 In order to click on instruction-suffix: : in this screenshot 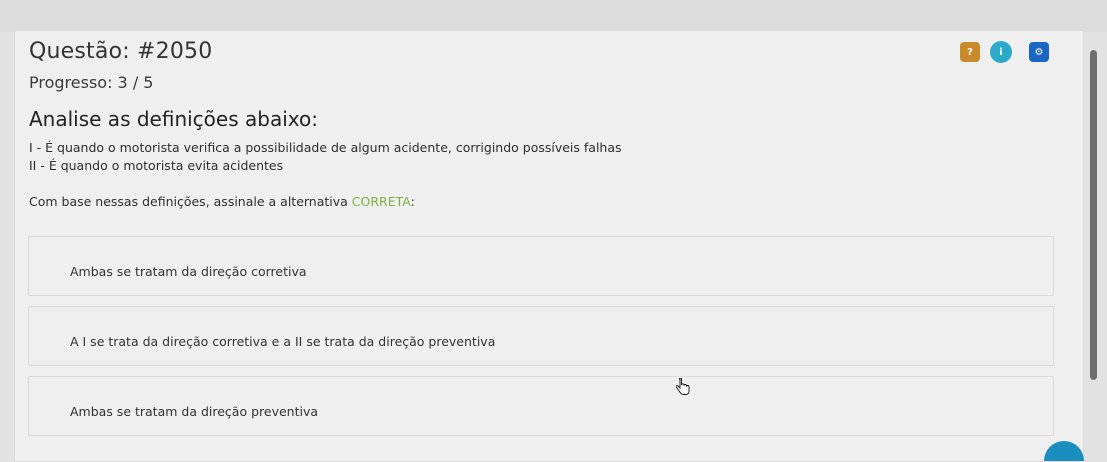, I will do `click(412, 201)`.